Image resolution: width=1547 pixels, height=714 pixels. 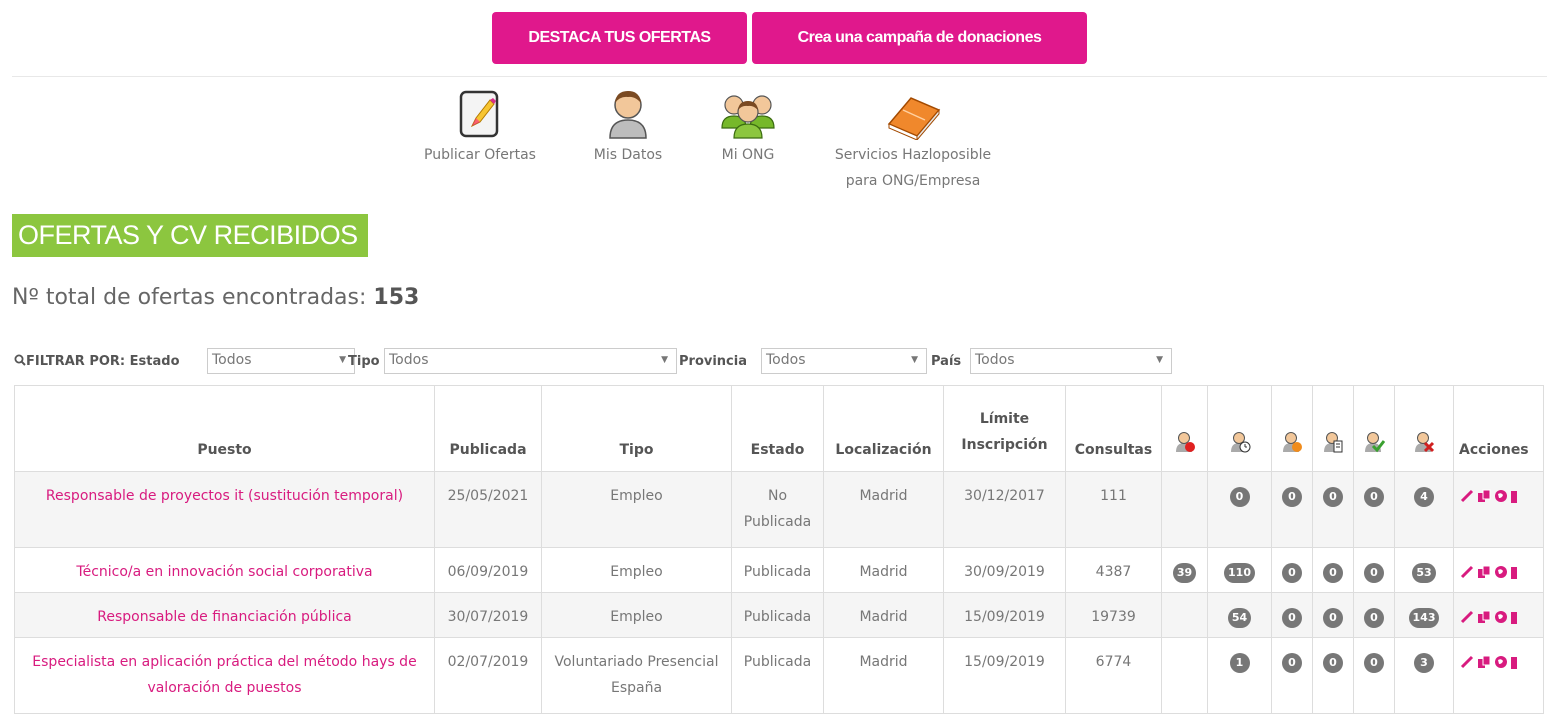 I want to click on col-acciones: Acciones, so click(x=1498, y=428).